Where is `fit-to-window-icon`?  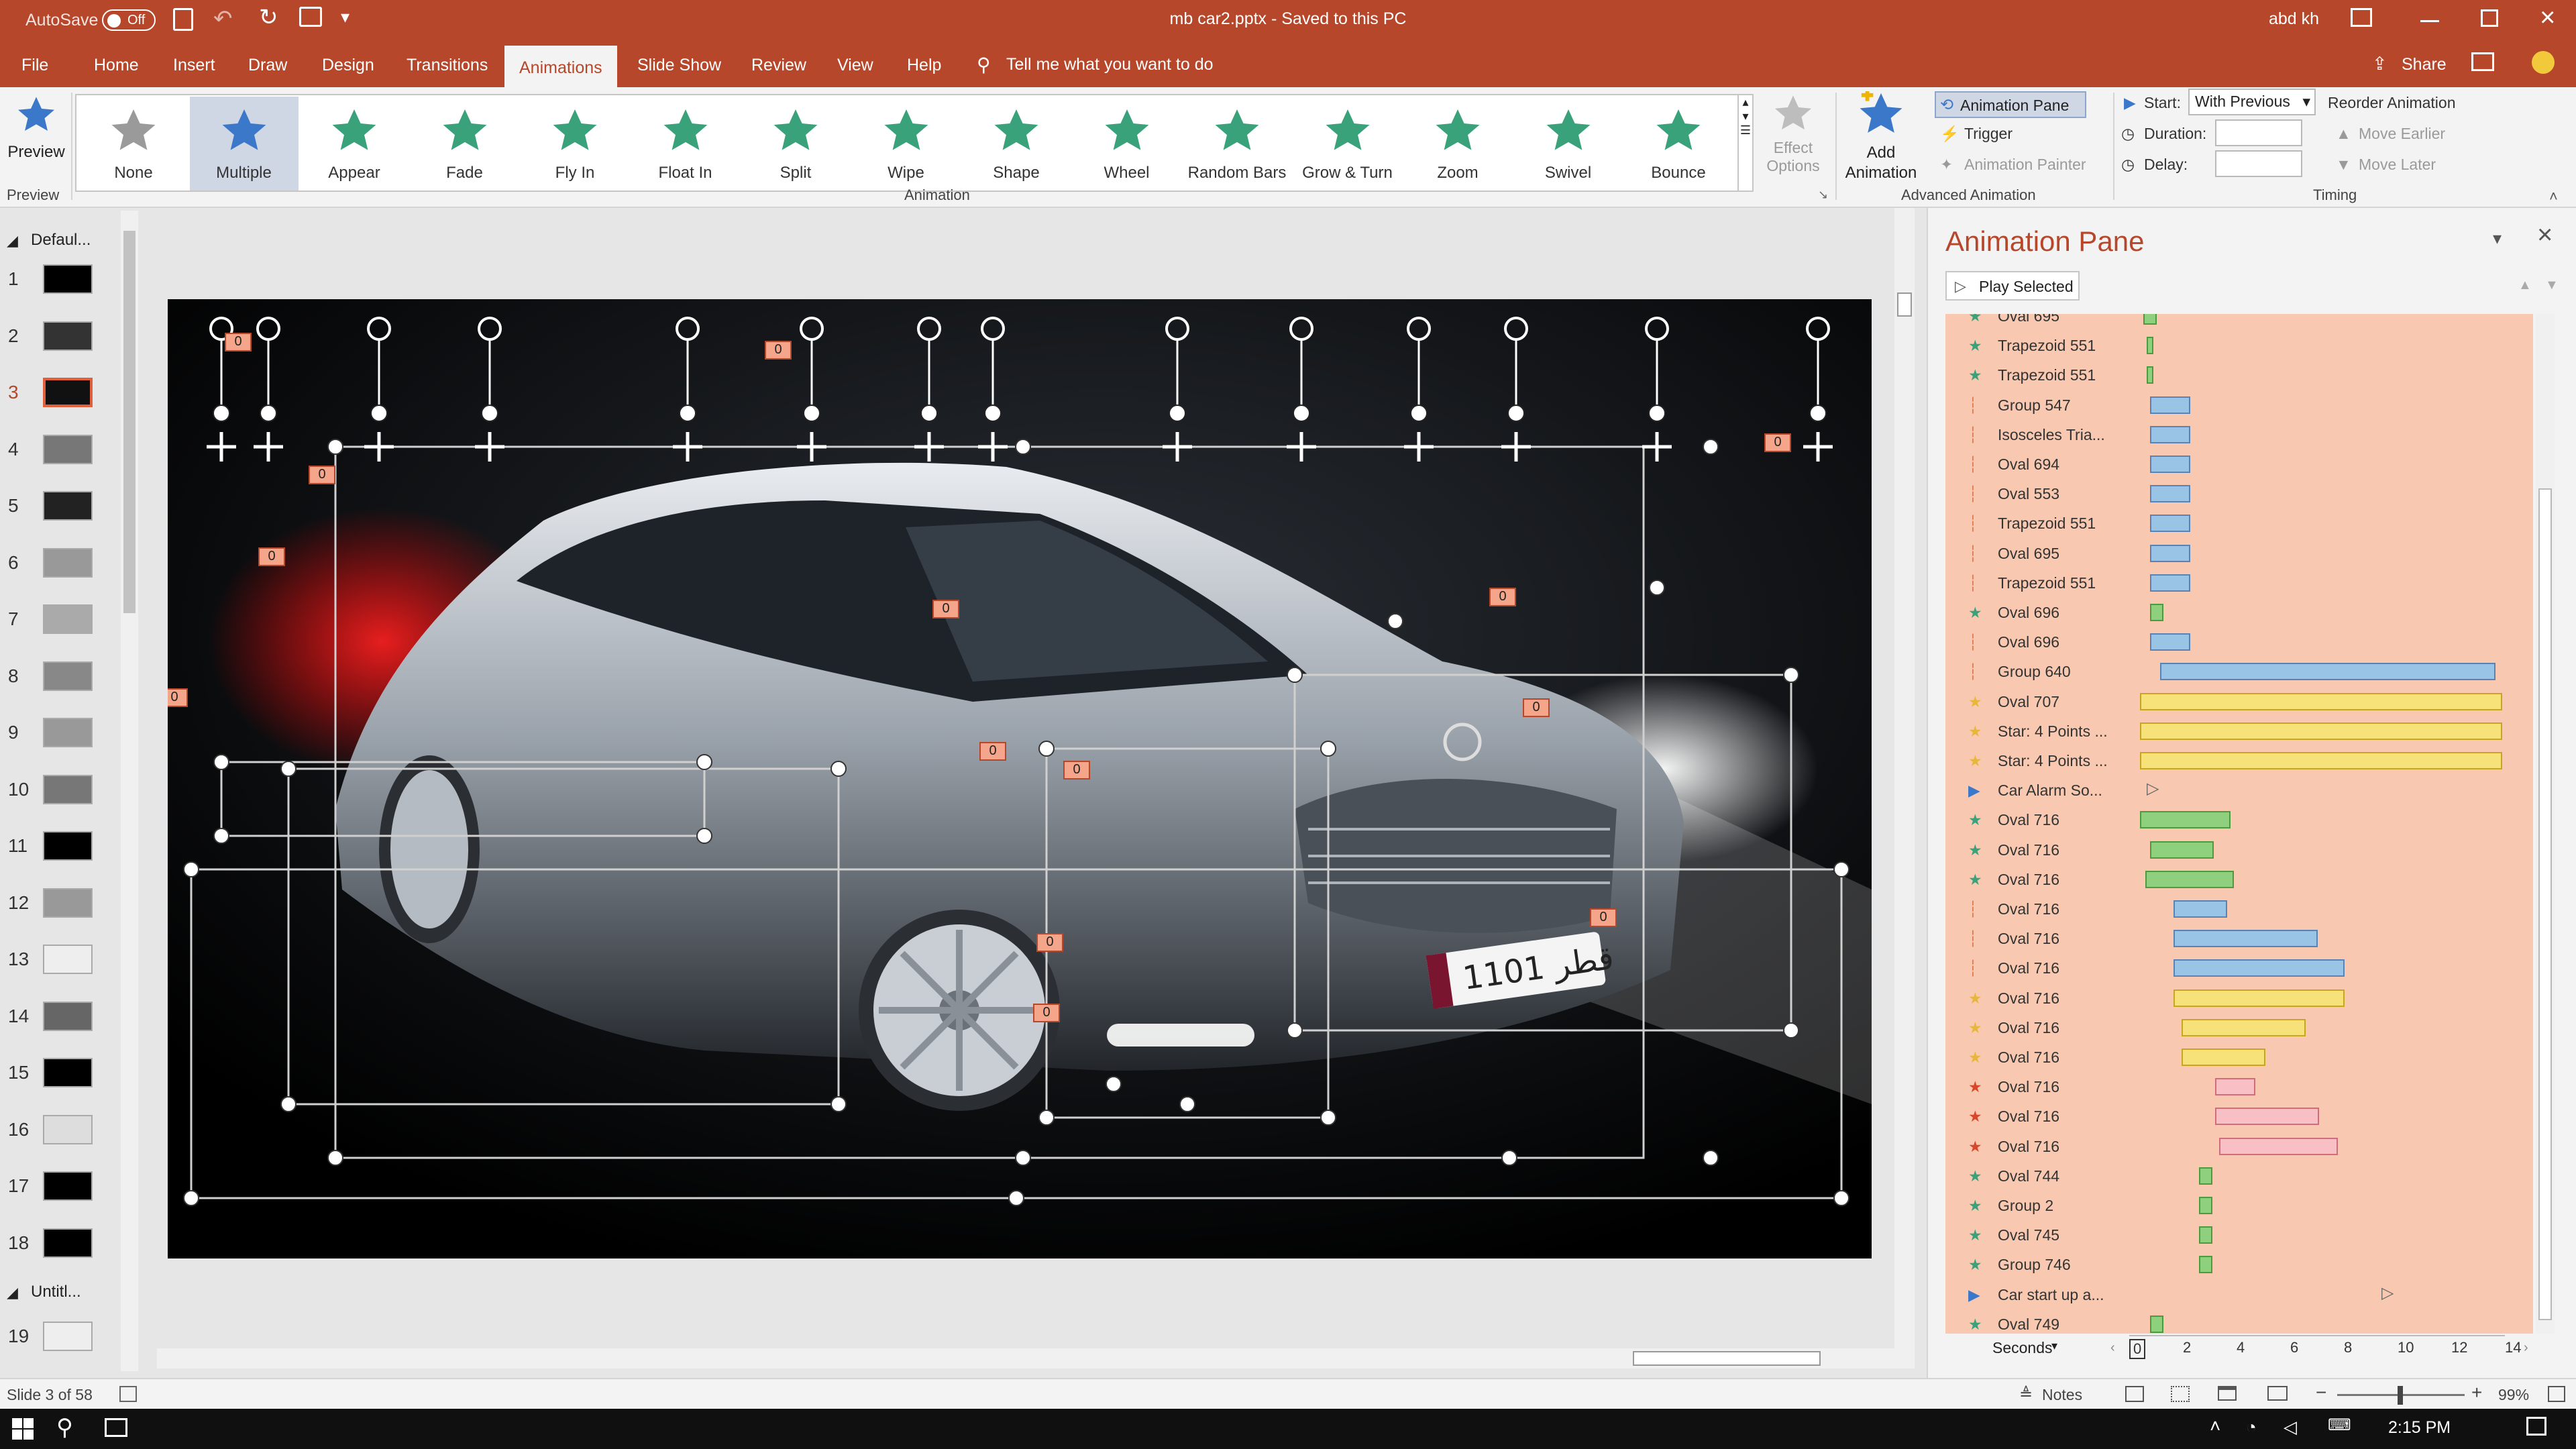 fit-to-window-icon is located at coordinates (2556, 1394).